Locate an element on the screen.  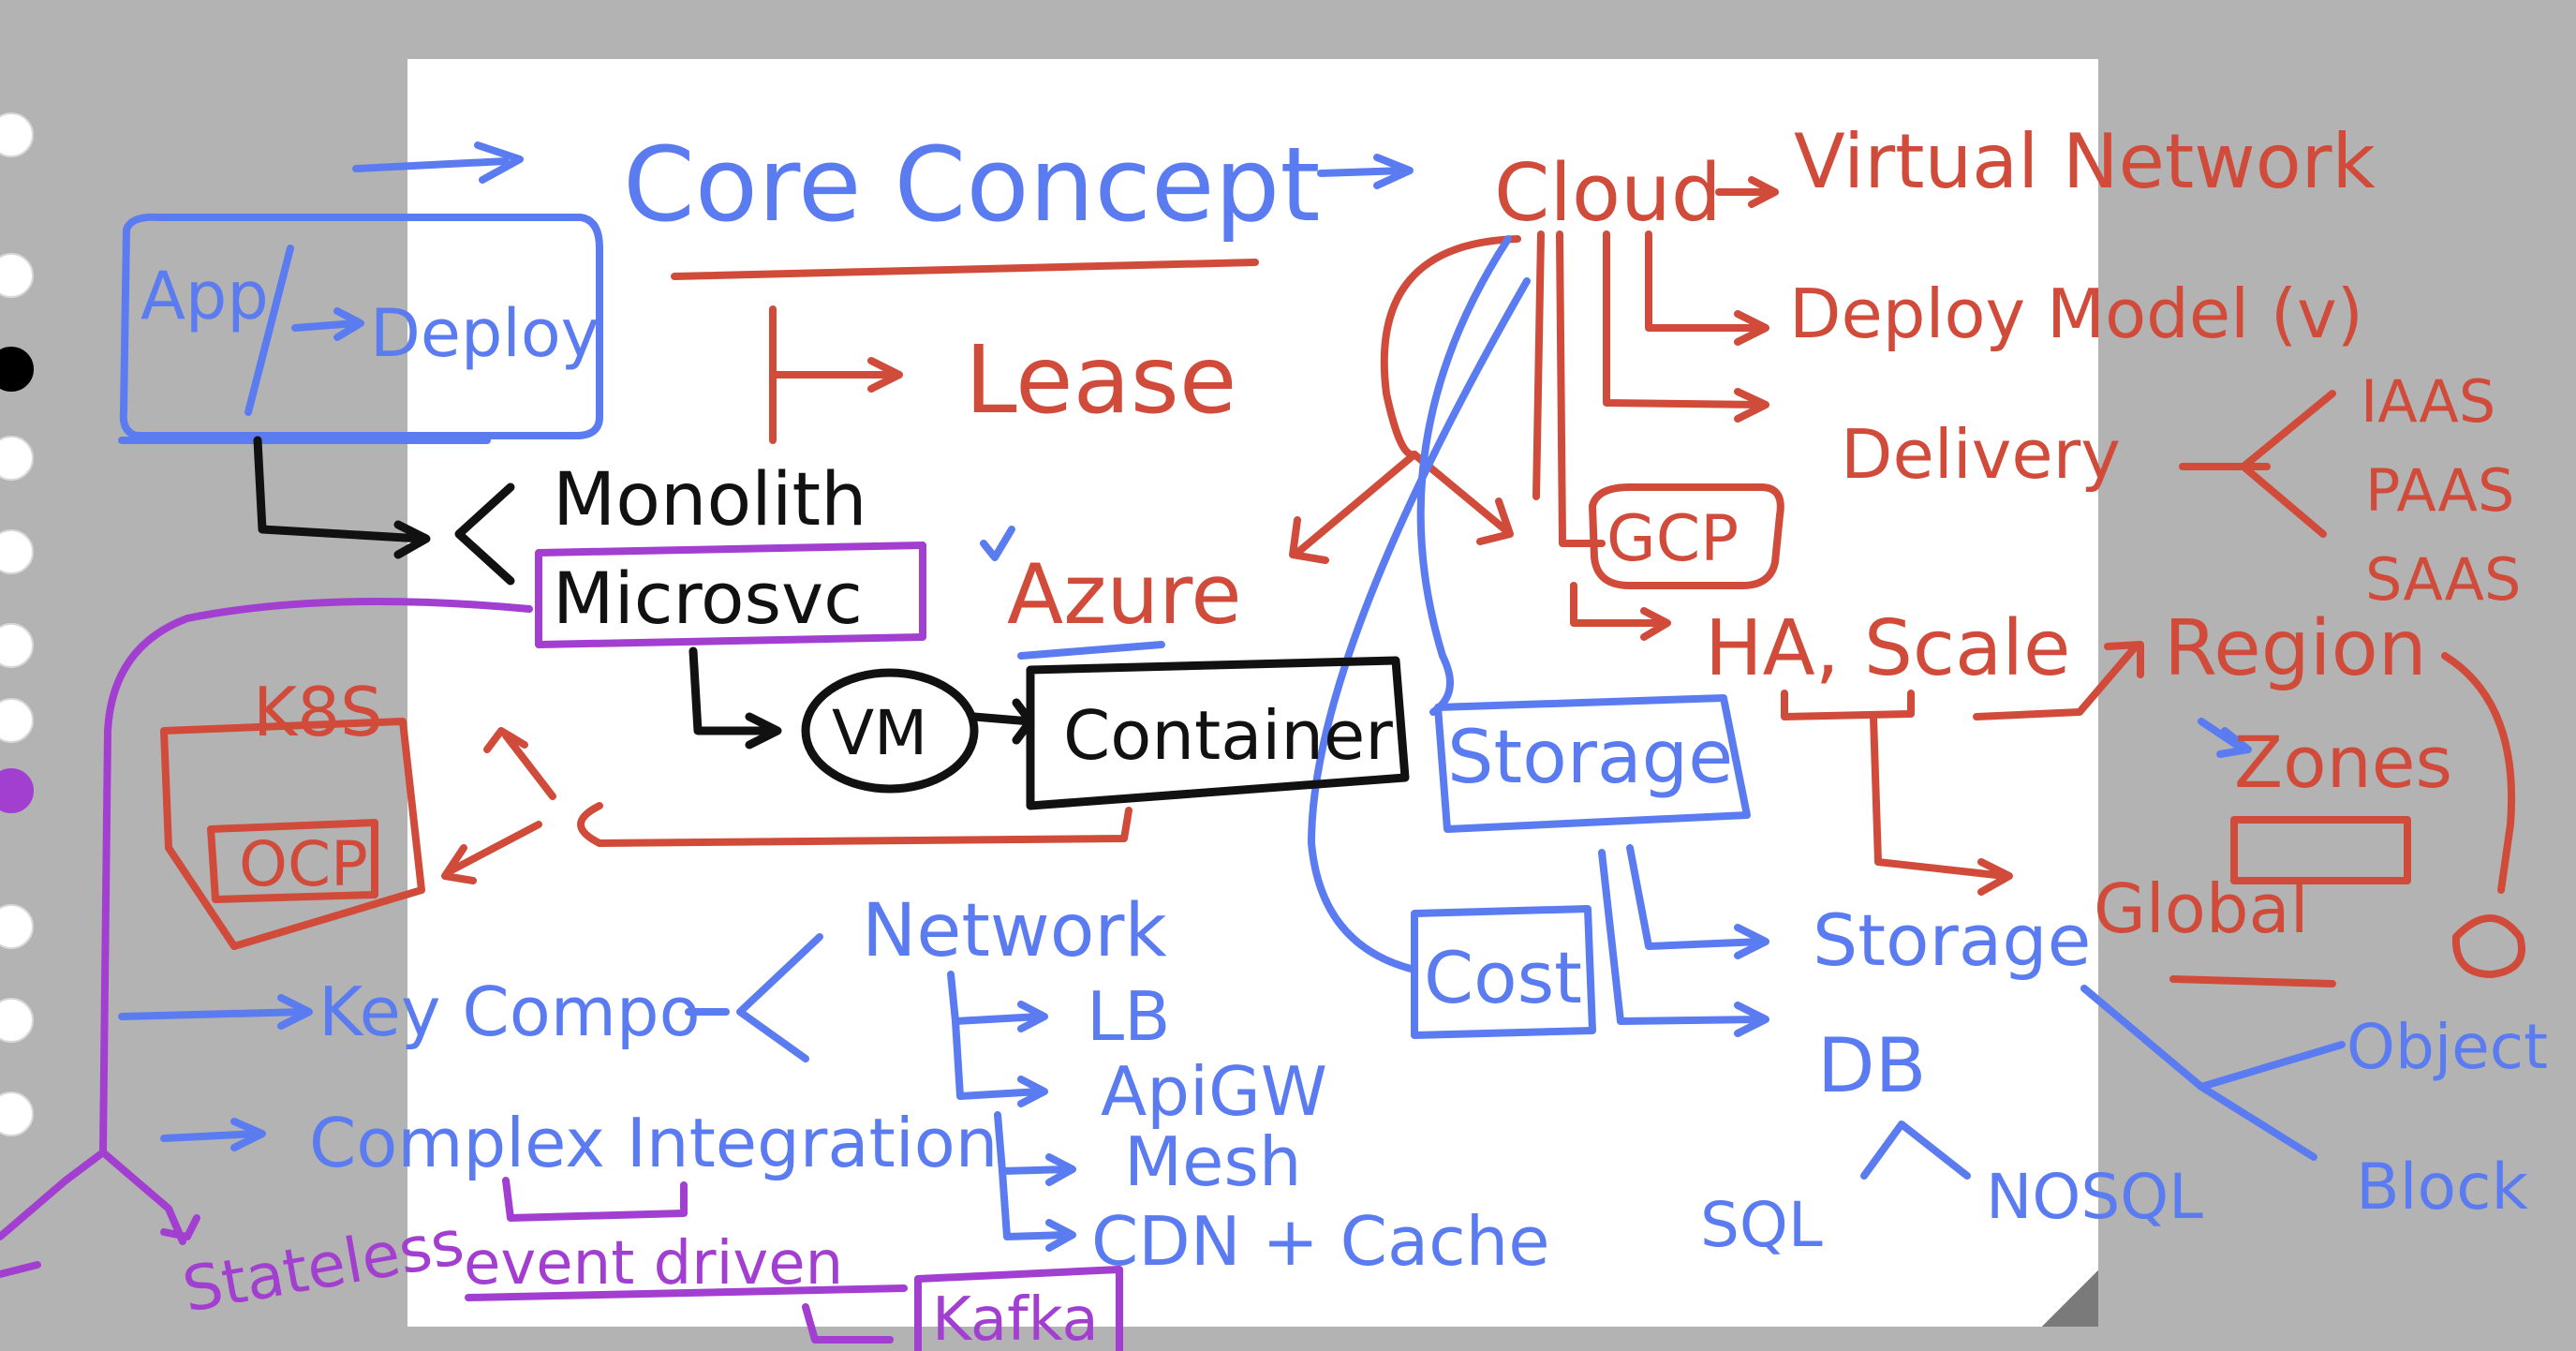
arrow-to-ocp is located at coordinates (491, 853).